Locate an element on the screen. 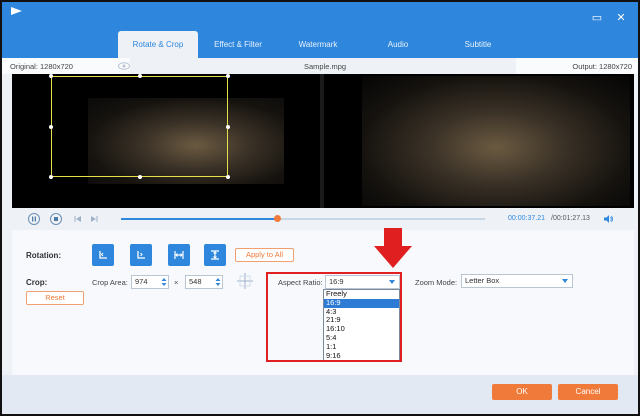 The height and width of the screenshot is (416, 640). timeline-handle is located at coordinates (278, 218).